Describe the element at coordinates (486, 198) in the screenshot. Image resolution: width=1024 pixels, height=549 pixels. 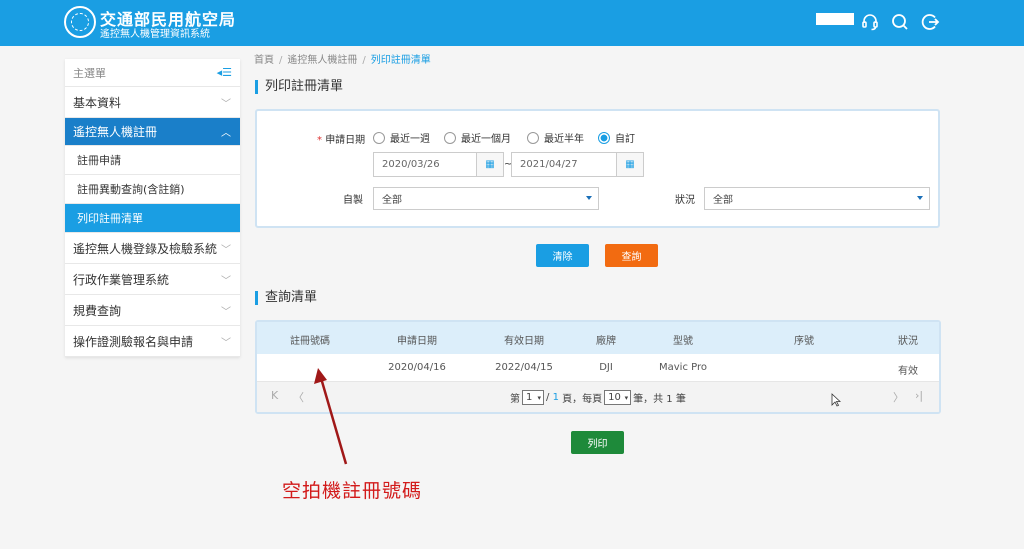
I see `self-made-select: 全部` at that location.